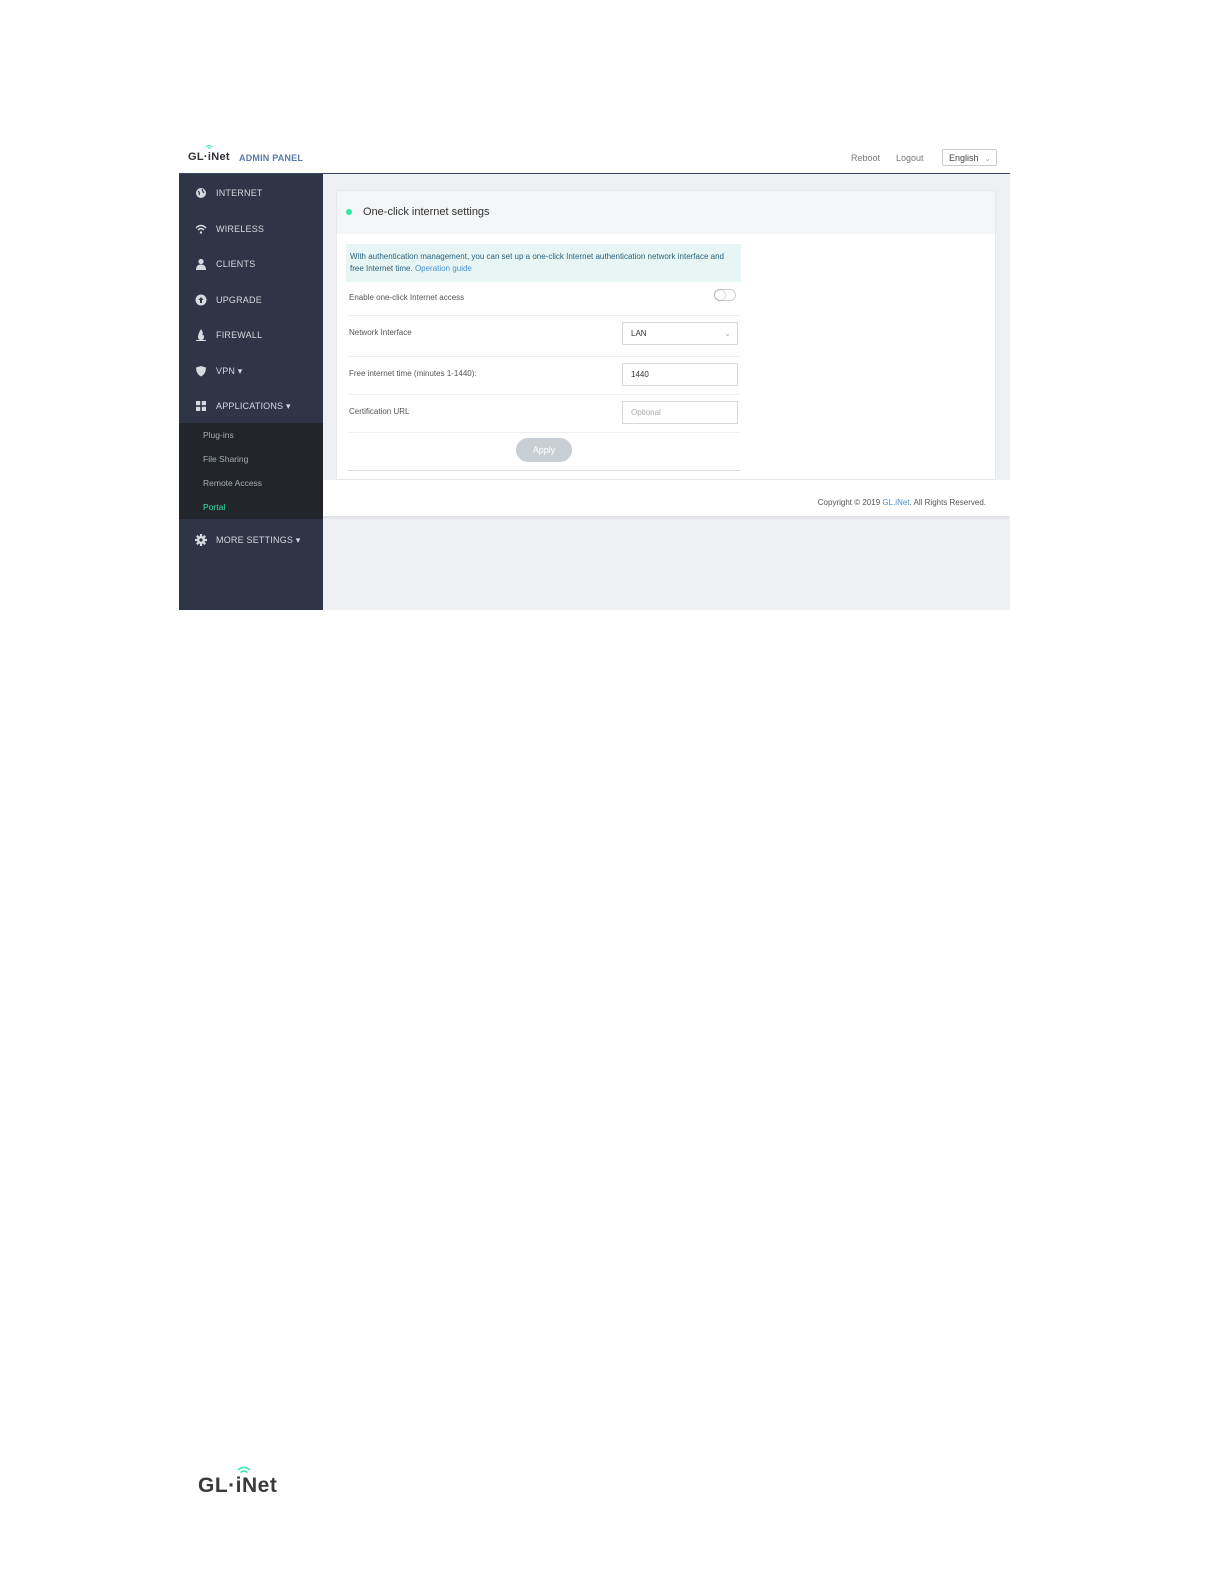 The image size is (1224, 1584). What do you see at coordinates (947, 502) in the screenshot?
I see `copyright-suffix: . All Rights Reserved.` at bounding box center [947, 502].